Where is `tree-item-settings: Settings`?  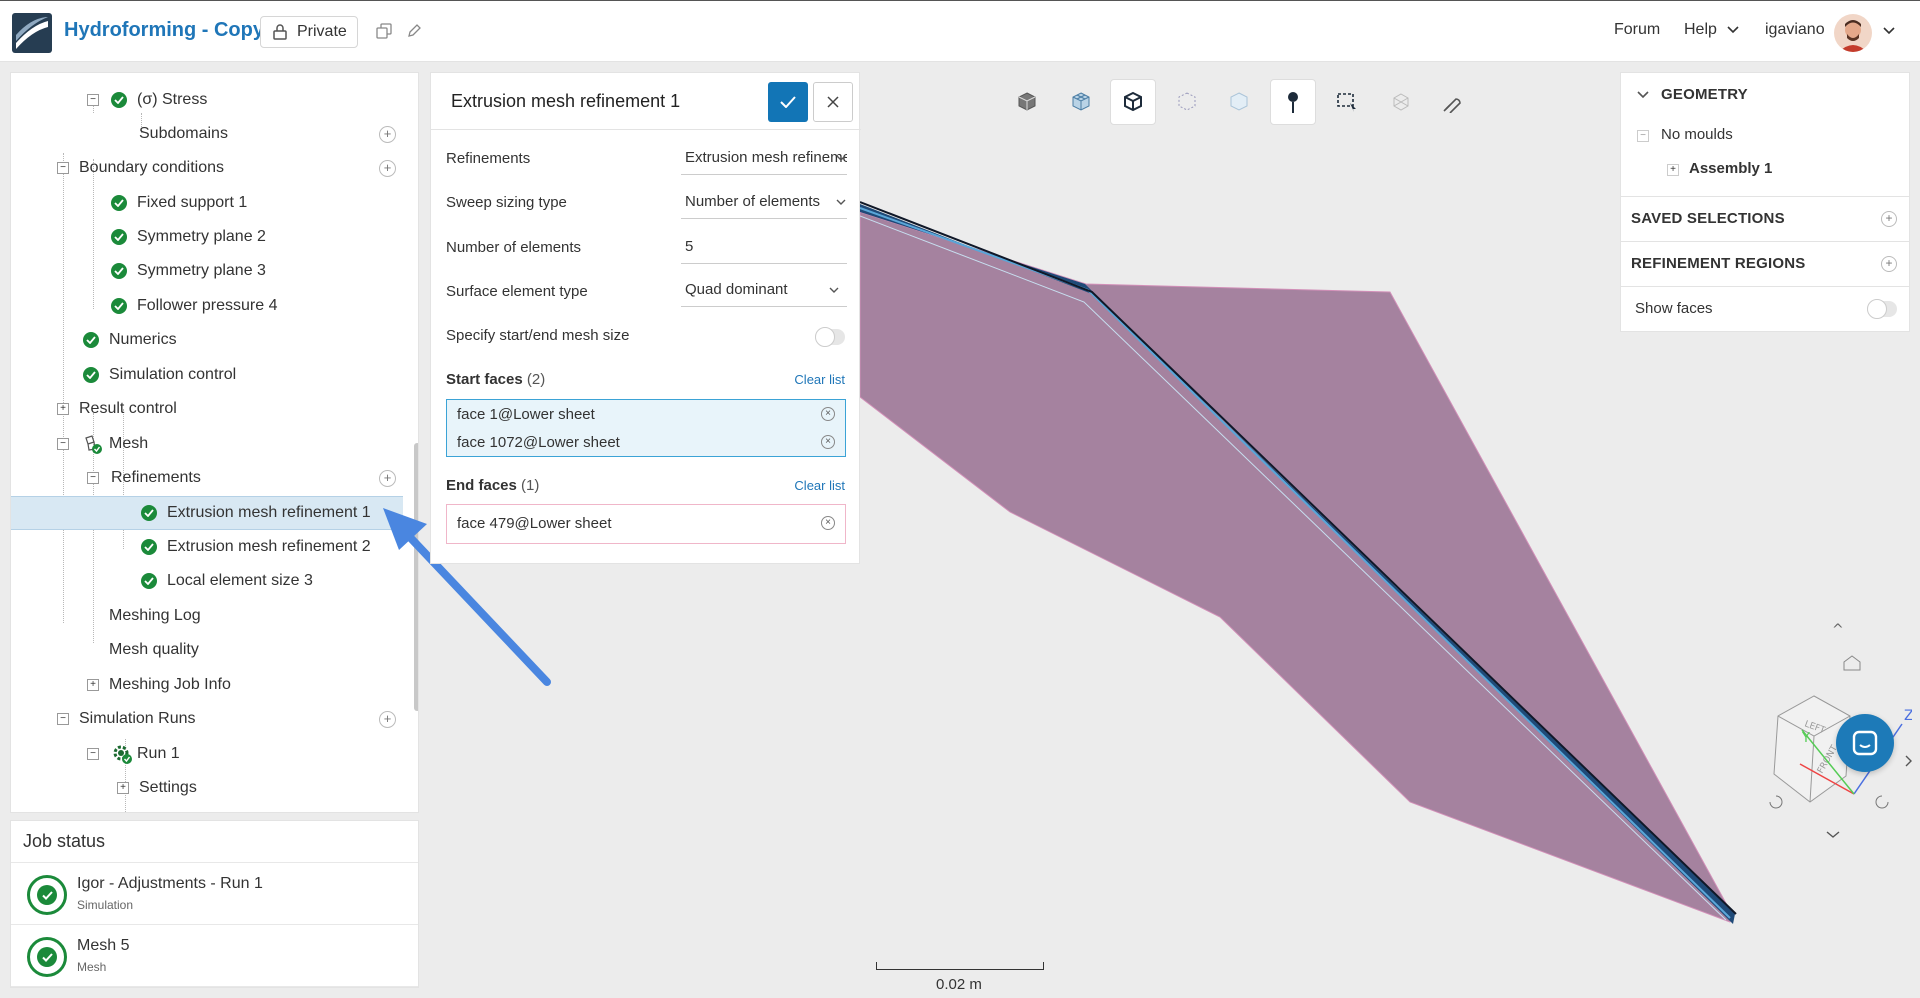 tree-item-settings: Settings is located at coordinates (207, 788).